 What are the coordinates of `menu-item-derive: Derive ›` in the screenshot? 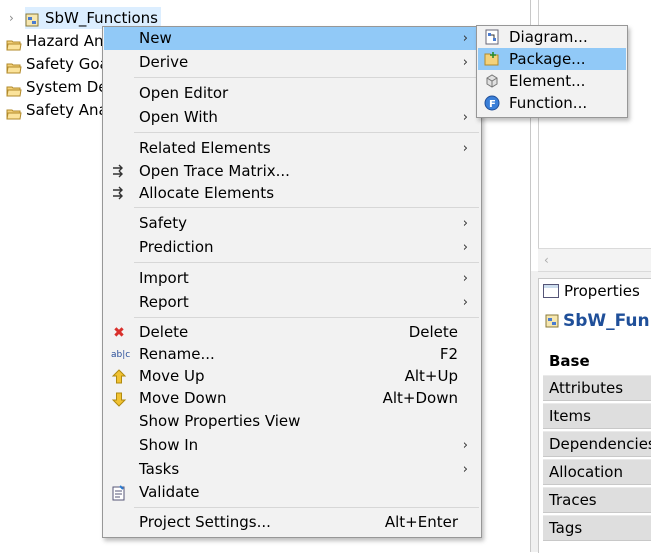 It's located at (292, 62).